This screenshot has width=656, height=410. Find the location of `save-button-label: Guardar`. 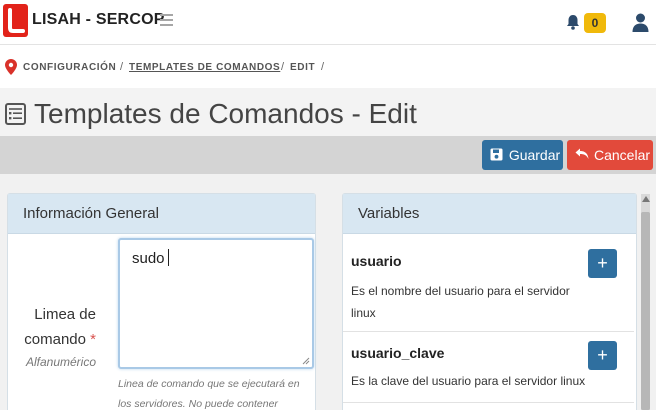

save-button-label: Guardar is located at coordinates (534, 155).